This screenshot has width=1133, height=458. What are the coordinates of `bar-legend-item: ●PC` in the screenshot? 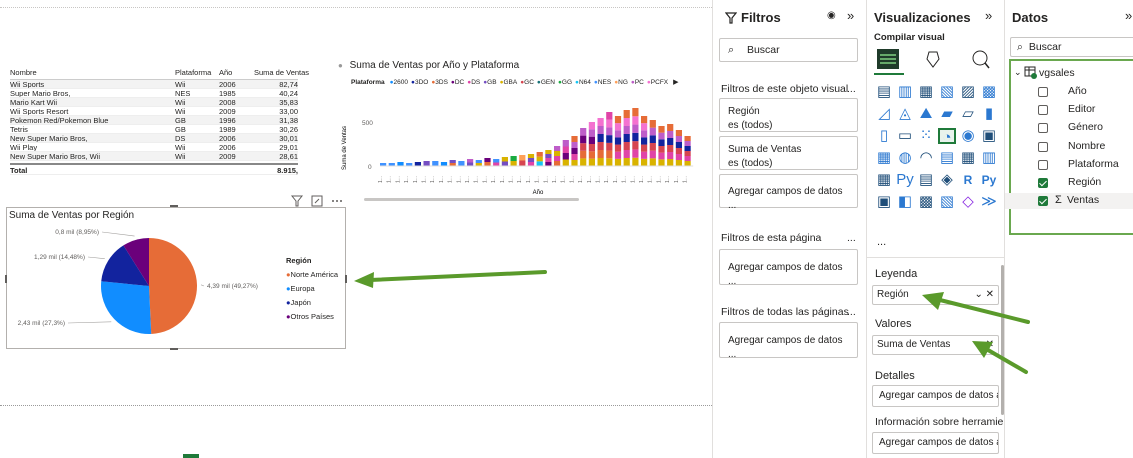 It's located at (637, 82).